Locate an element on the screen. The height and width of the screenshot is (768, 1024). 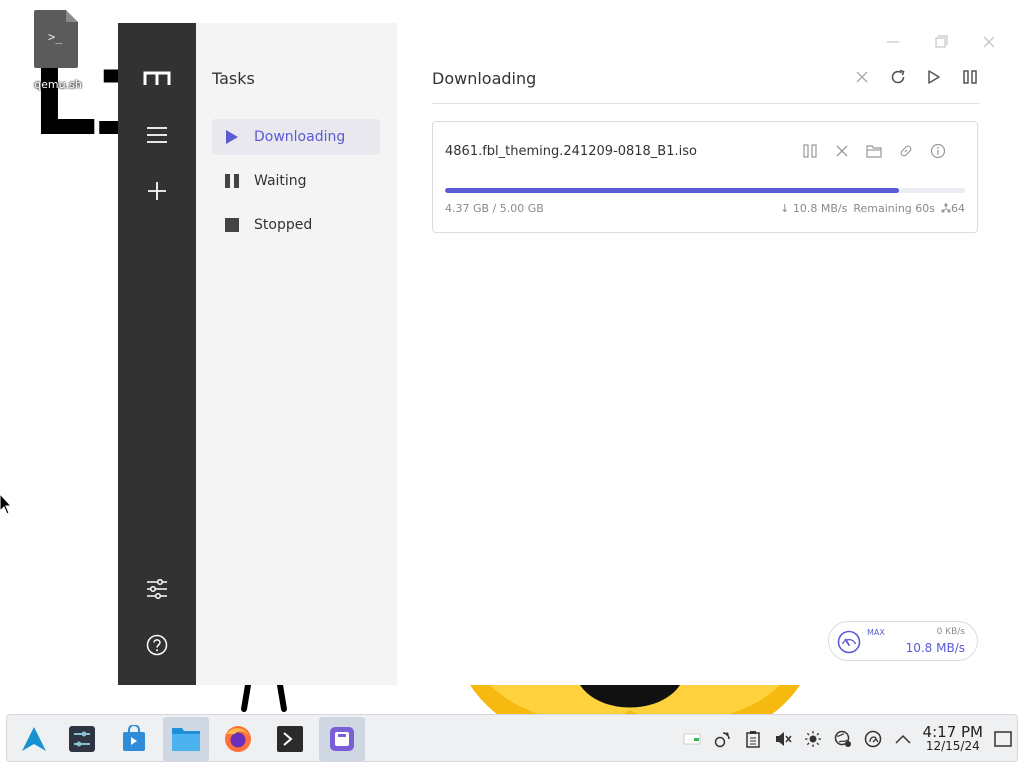
add-icon is located at coordinates (157, 191).